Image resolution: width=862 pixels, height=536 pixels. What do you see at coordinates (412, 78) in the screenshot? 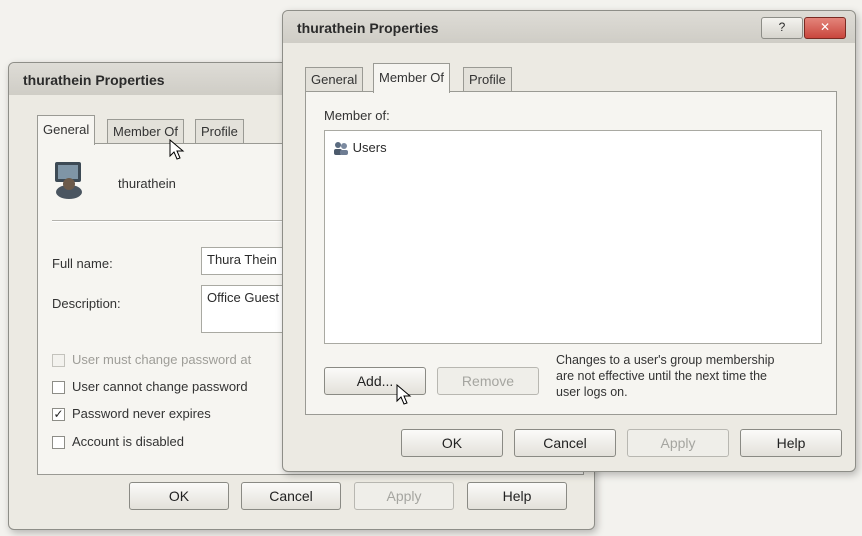
I see `front-tab-member-of: Member Of` at bounding box center [412, 78].